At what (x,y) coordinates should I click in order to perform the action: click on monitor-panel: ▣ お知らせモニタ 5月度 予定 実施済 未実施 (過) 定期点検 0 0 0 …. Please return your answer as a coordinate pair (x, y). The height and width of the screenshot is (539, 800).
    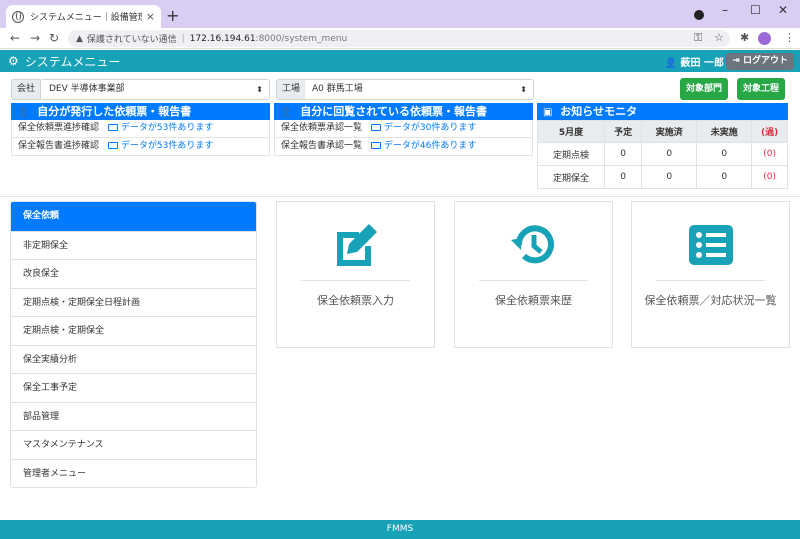
    Looking at the image, I should click on (662, 146).